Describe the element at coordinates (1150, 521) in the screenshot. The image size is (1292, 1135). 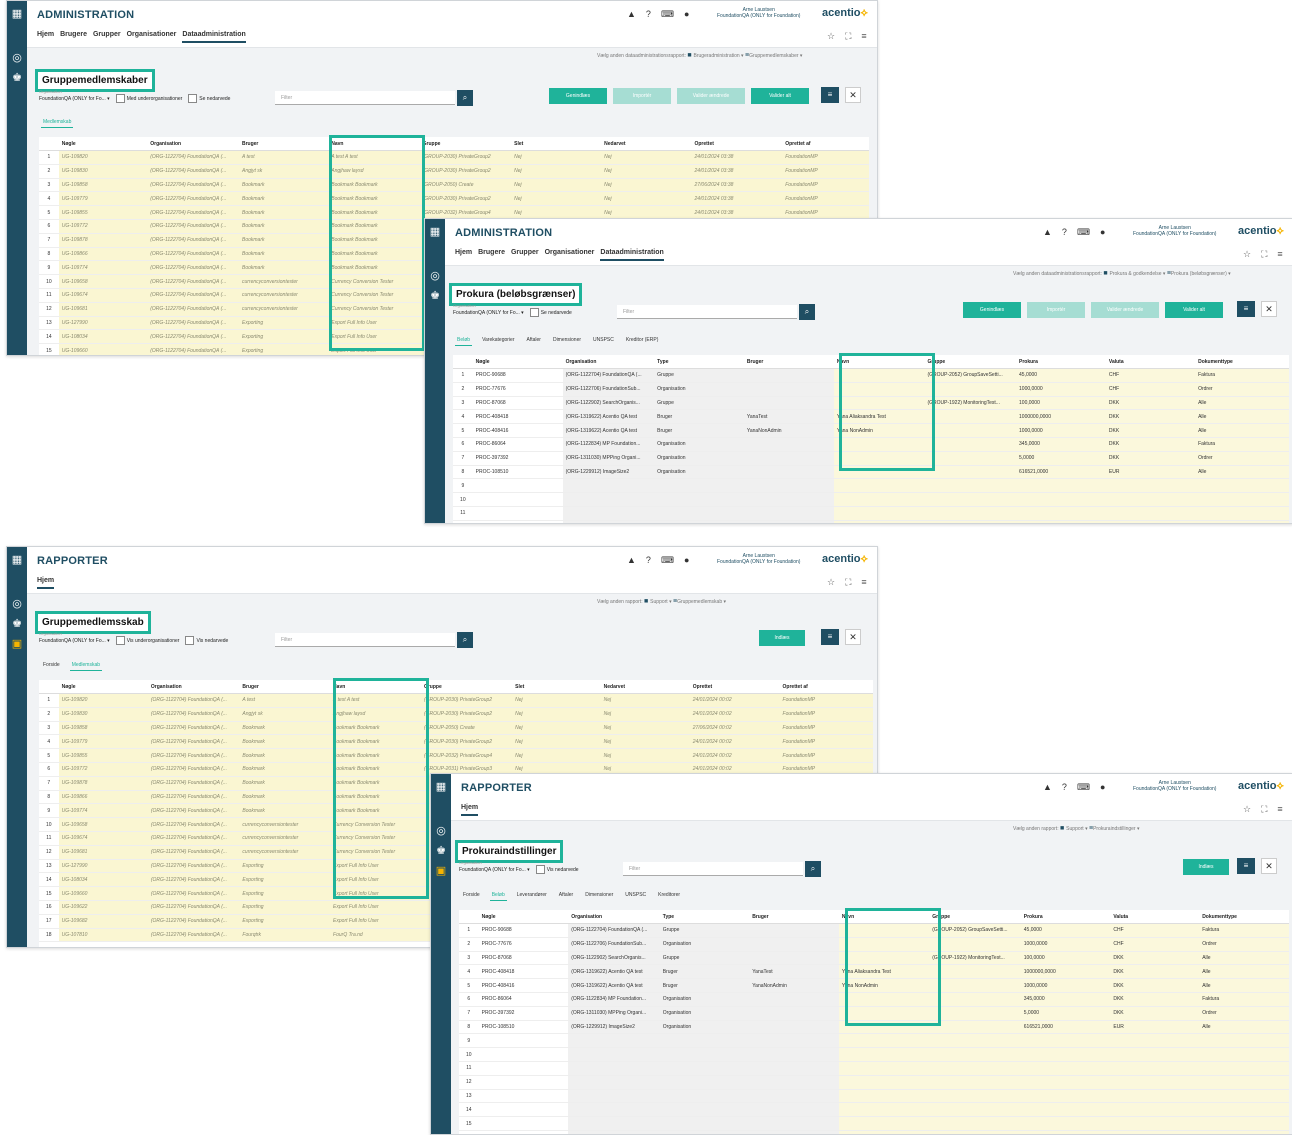
I see `cell-valuta` at that location.